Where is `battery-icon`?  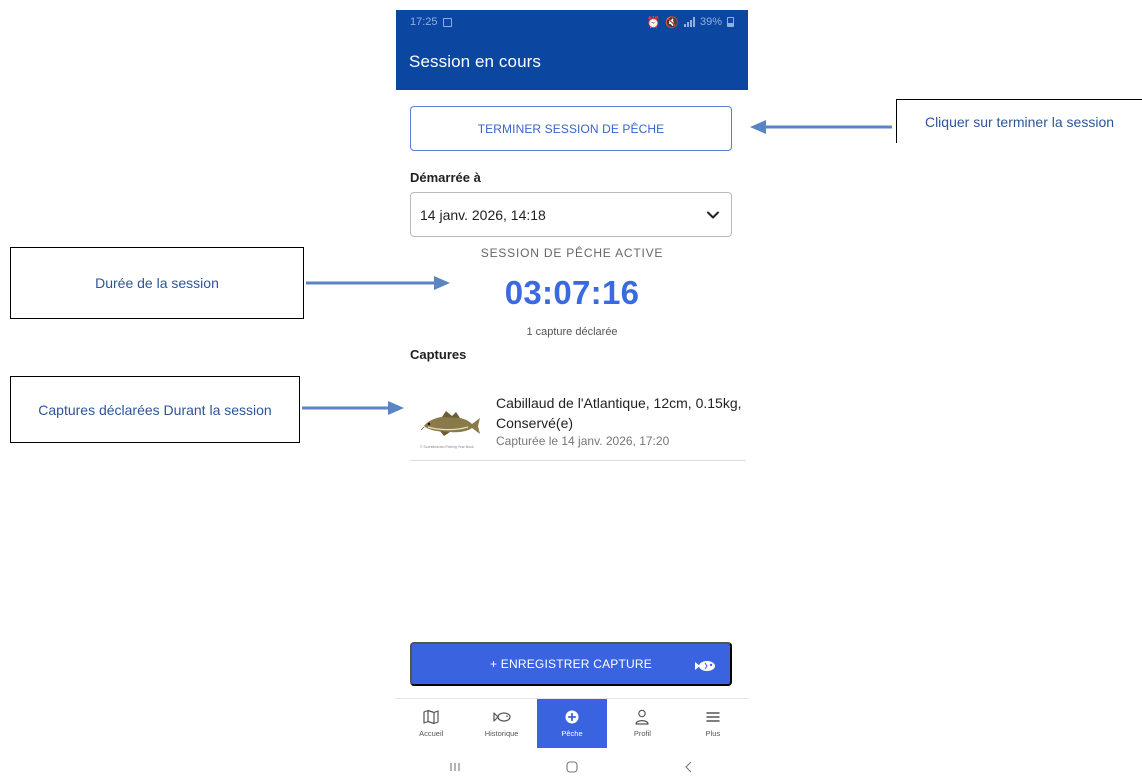 battery-icon is located at coordinates (730, 22).